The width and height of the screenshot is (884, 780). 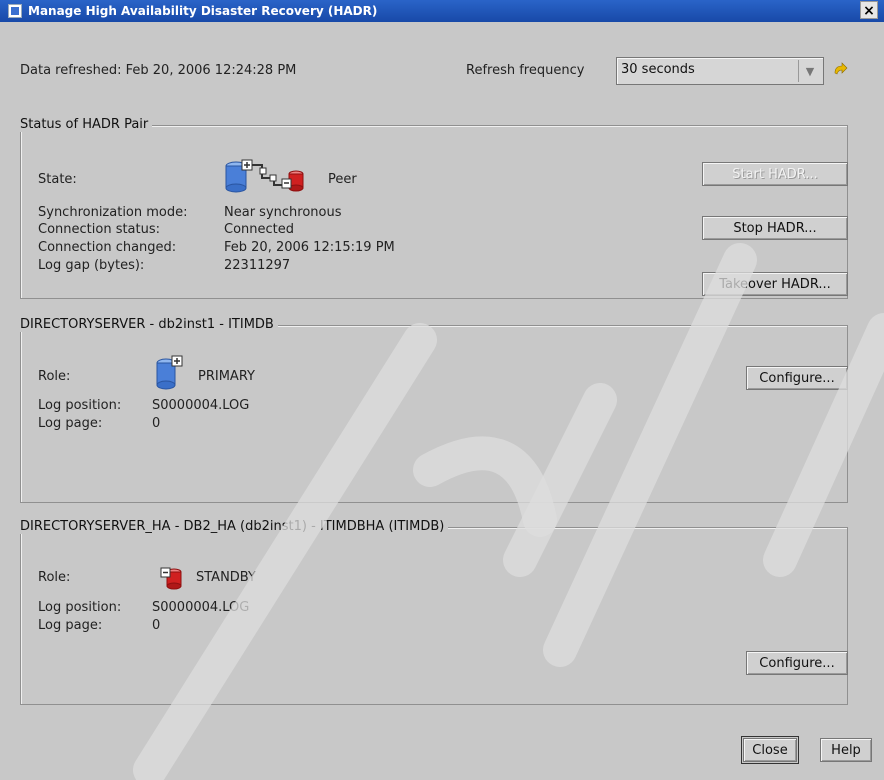 I want to click on log-gap-value: 22311297, so click(x=257, y=265).